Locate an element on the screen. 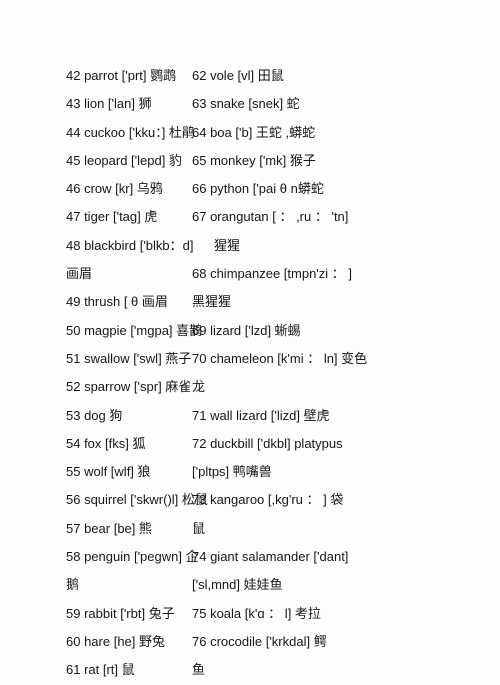  vocab-entry-continuation: 画眉 is located at coordinates (79, 274).